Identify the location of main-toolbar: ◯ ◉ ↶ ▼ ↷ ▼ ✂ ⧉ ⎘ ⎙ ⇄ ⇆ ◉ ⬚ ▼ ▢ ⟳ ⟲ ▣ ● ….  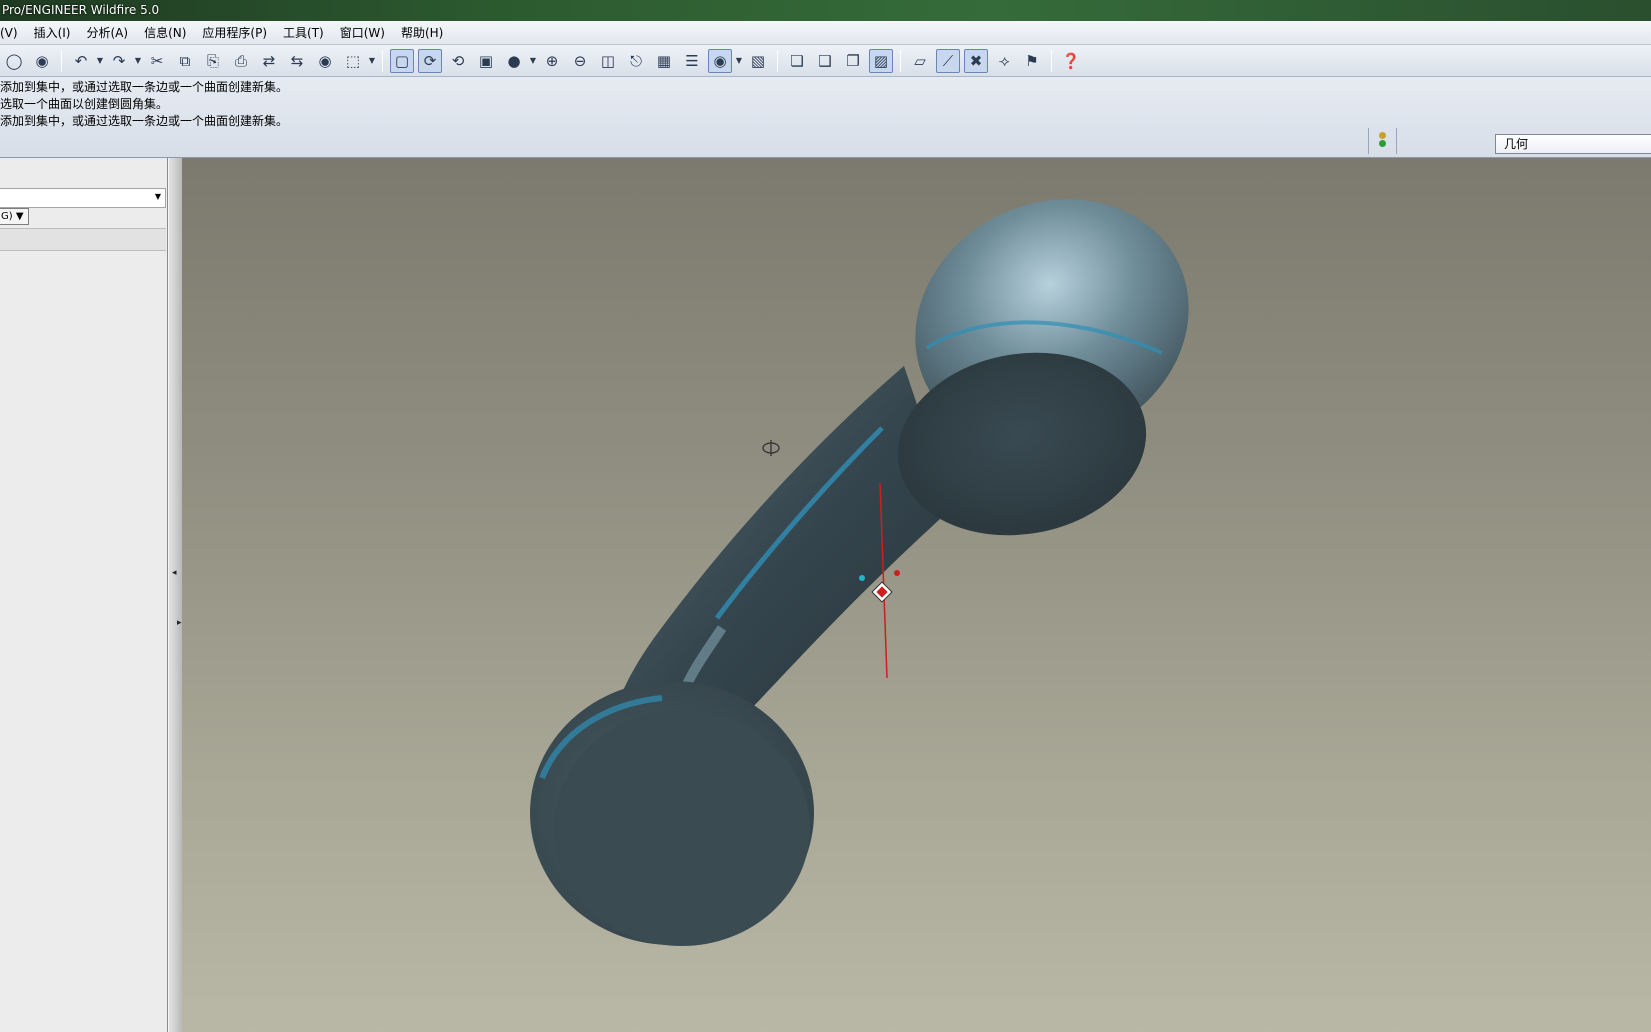
(825, 61).